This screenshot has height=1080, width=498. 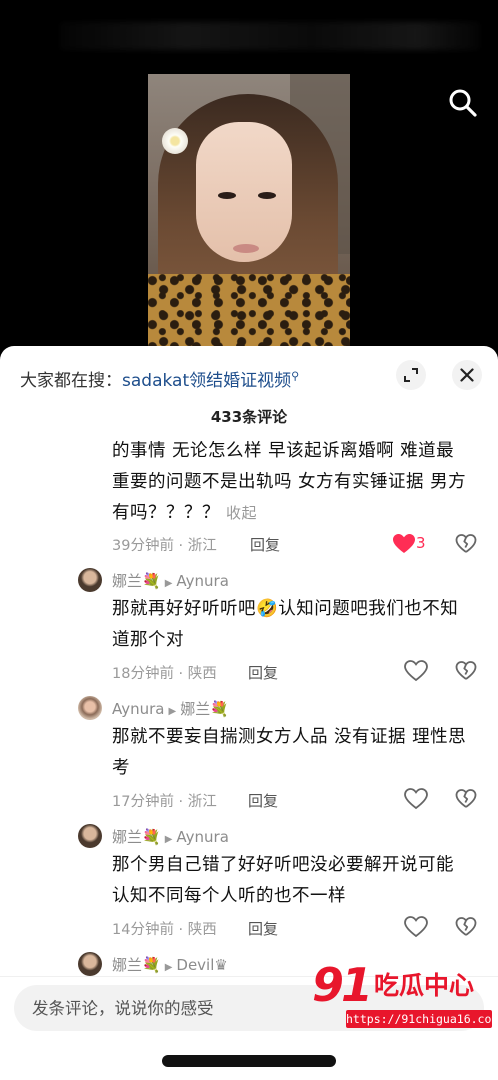 I want to click on comment-text: 那就不要妄自揣测女方人品 没有证据 理性思 考, so click(x=289, y=752).